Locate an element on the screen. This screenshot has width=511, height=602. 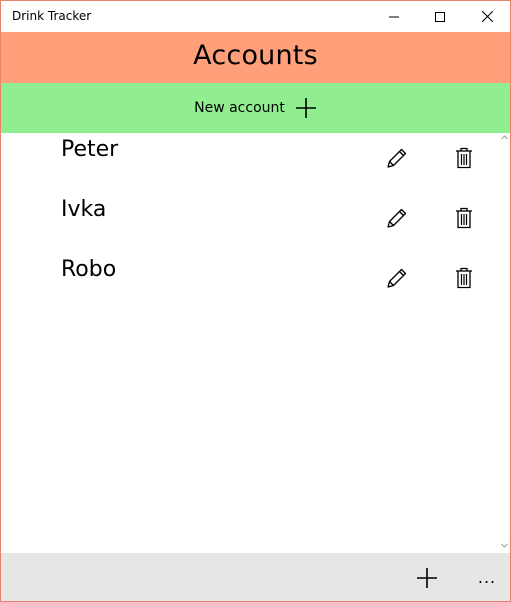
add-button is located at coordinates (427, 578).